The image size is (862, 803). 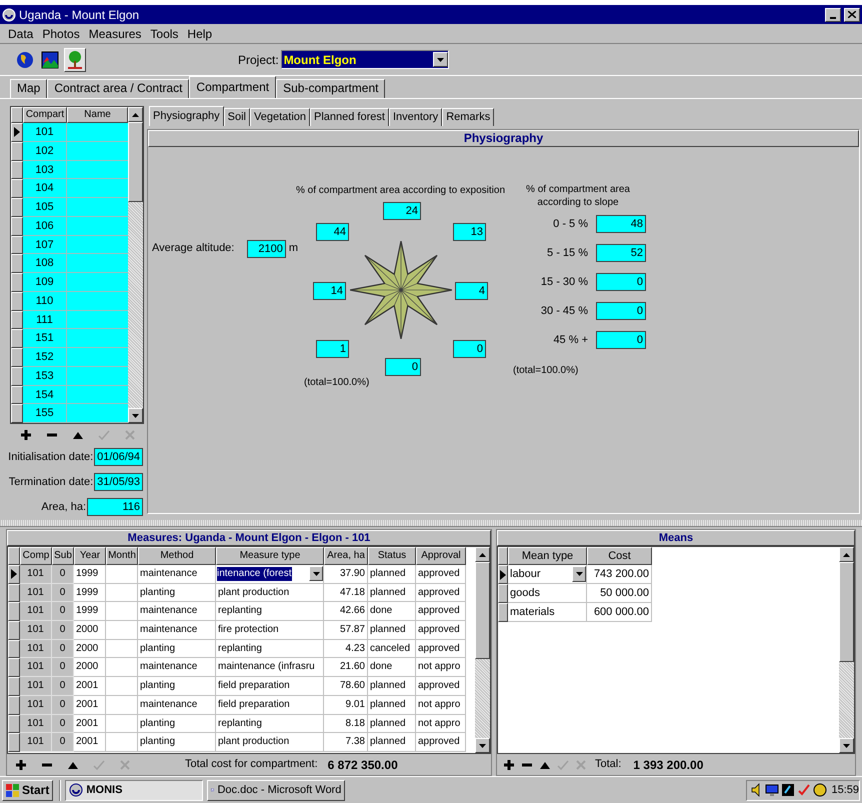 I want to click on column-header: Status, so click(x=392, y=556).